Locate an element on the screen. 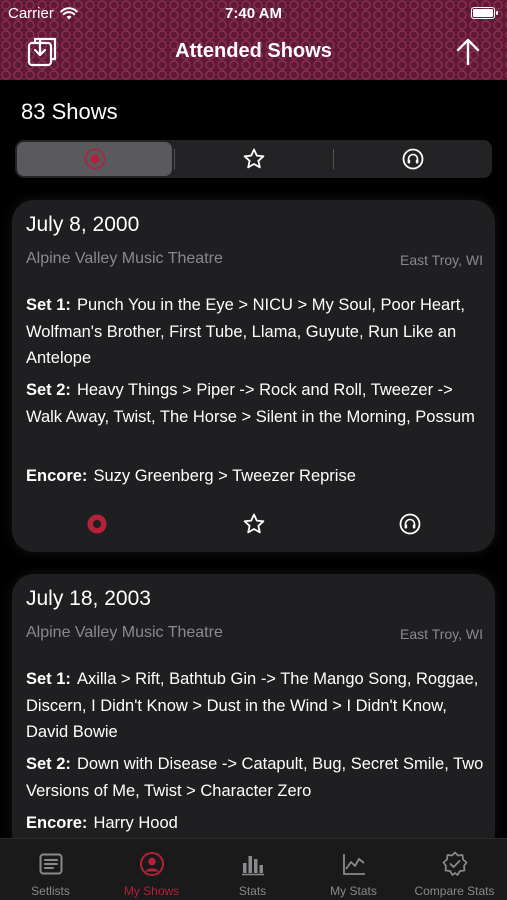 The width and height of the screenshot is (507, 900). tab-stats: Stats is located at coordinates (252, 869).